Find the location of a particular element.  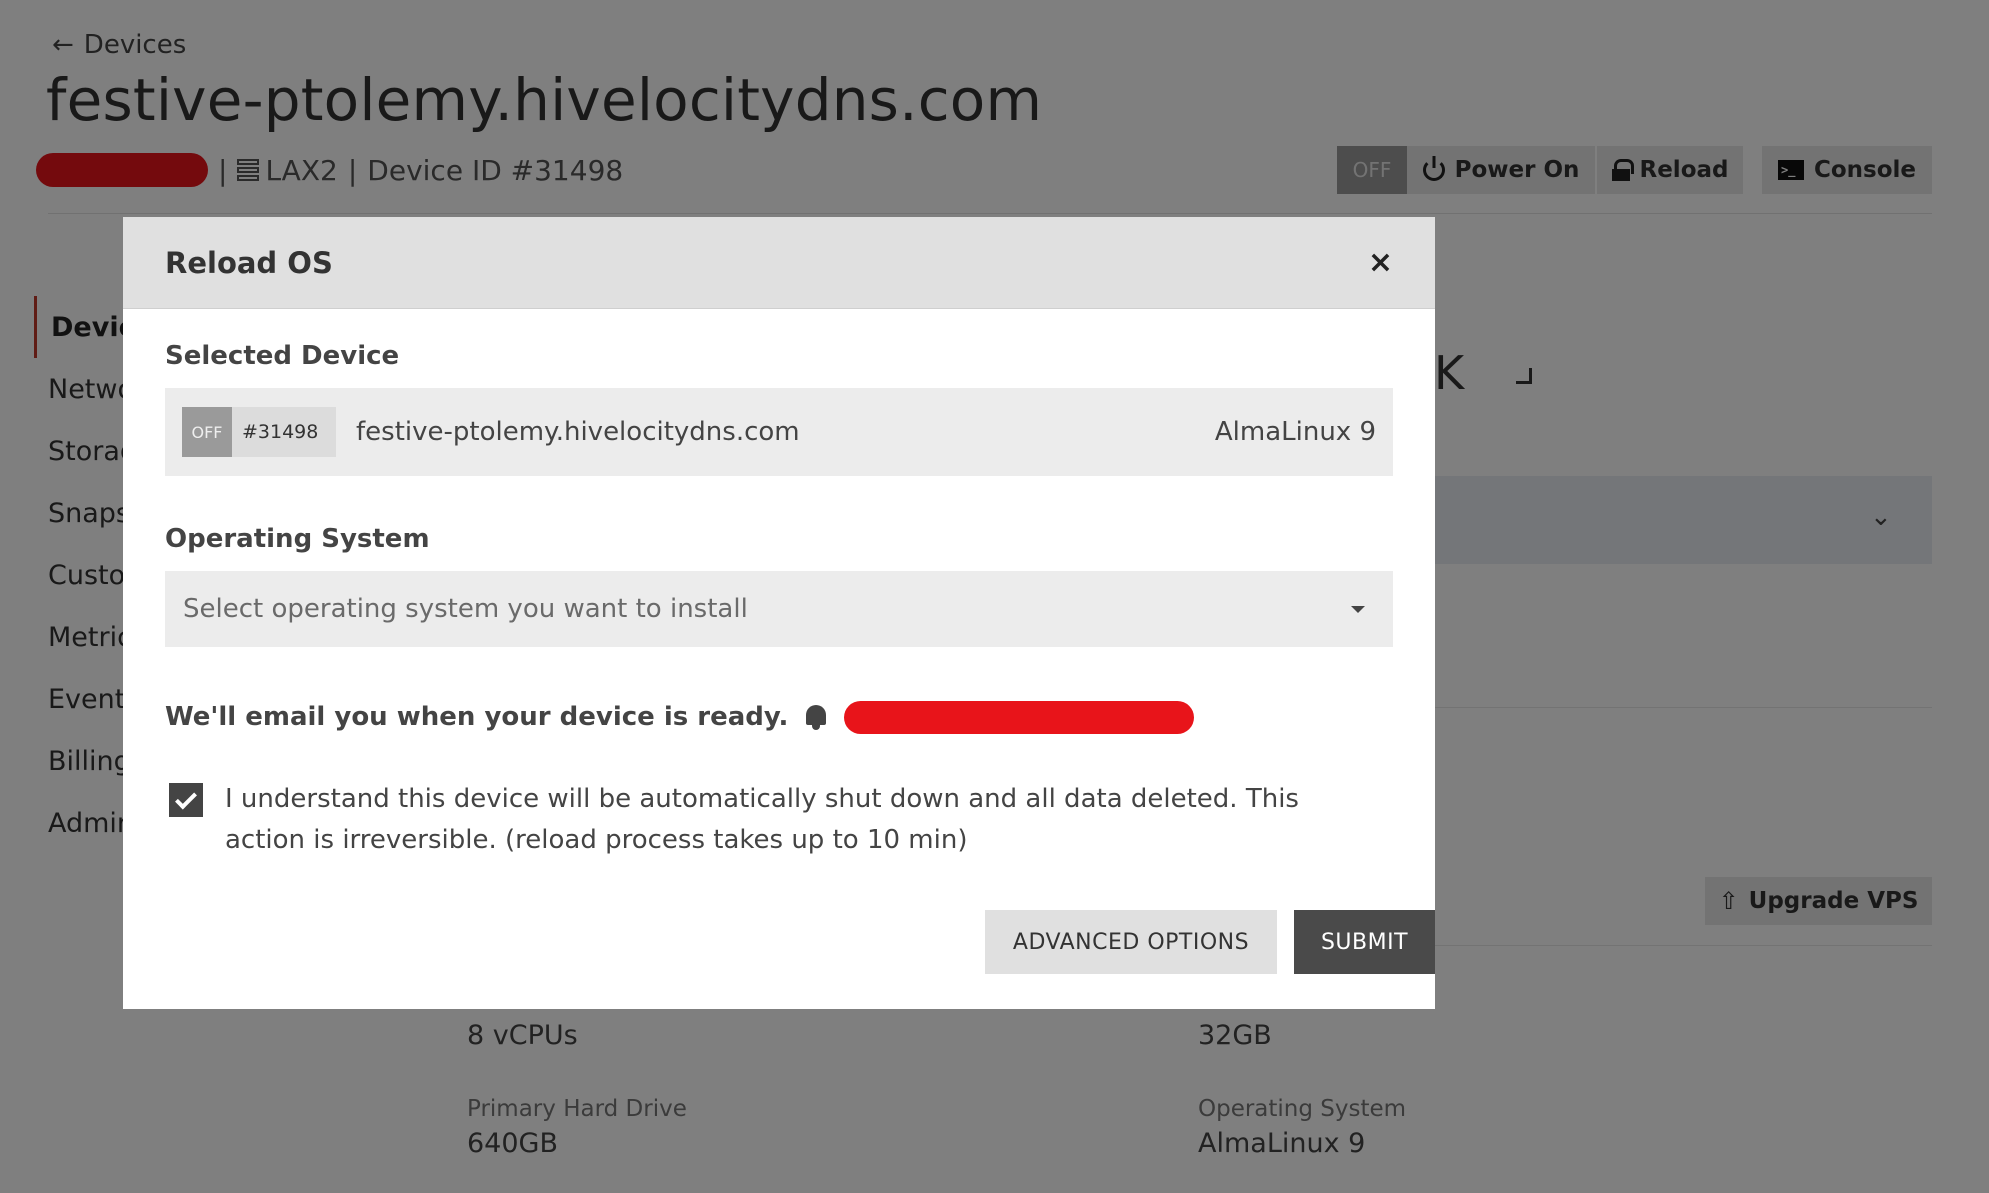

modal-title: Reload OS is located at coordinates (249, 262).